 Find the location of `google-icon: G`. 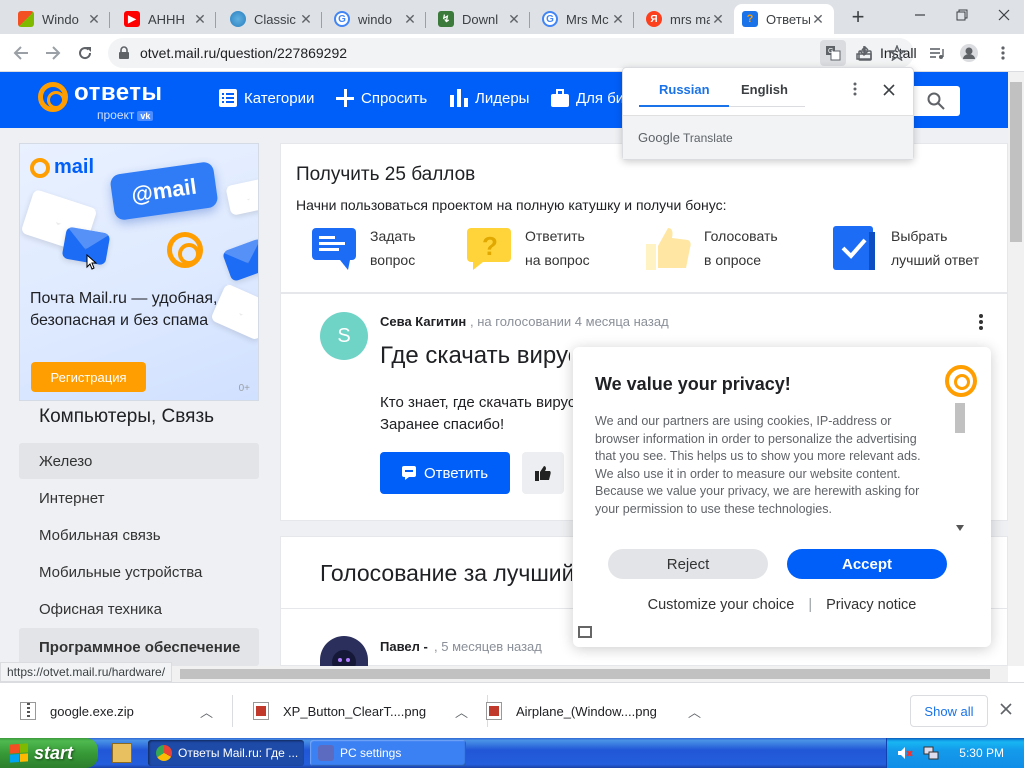

google-icon: G is located at coordinates (550, 19).